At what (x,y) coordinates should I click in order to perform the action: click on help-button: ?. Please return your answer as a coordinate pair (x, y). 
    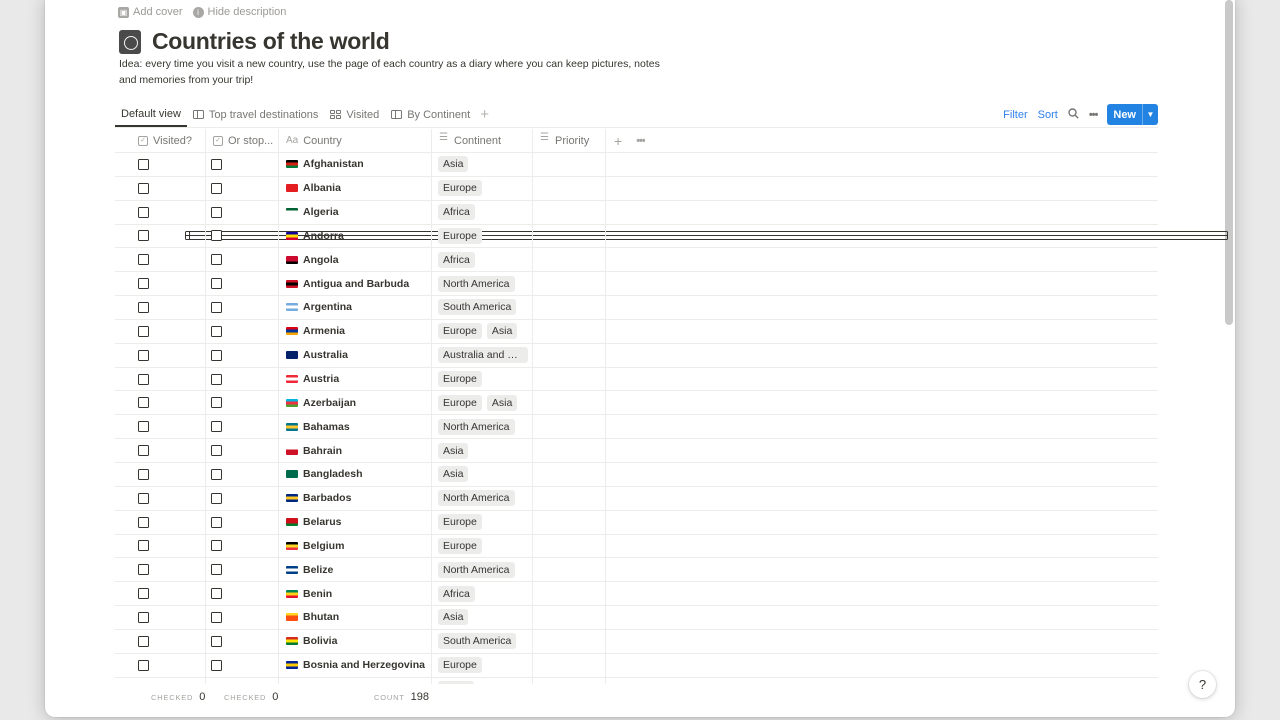
    Looking at the image, I should click on (1202, 684).